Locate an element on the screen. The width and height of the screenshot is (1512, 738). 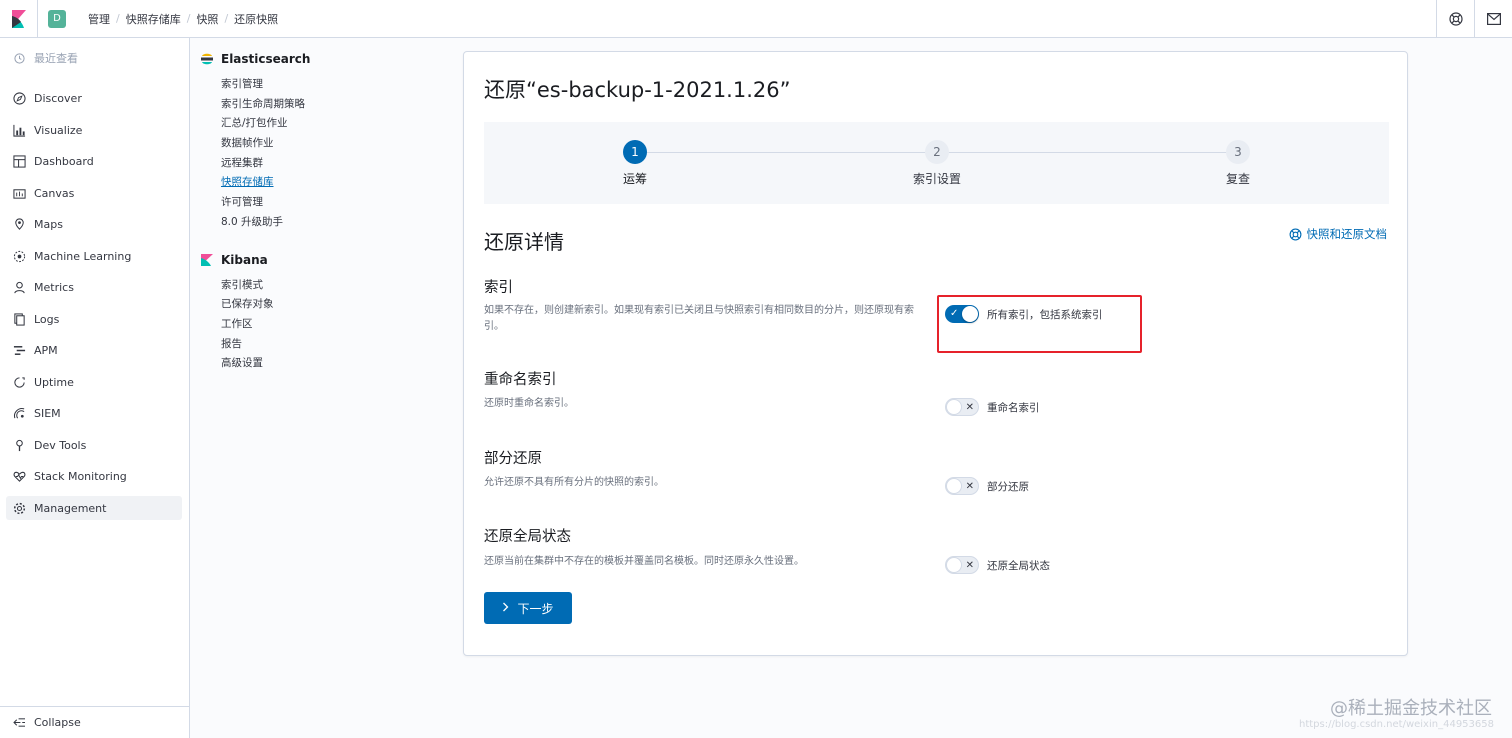
kibana-logo-icon is located at coordinates (18, 18).